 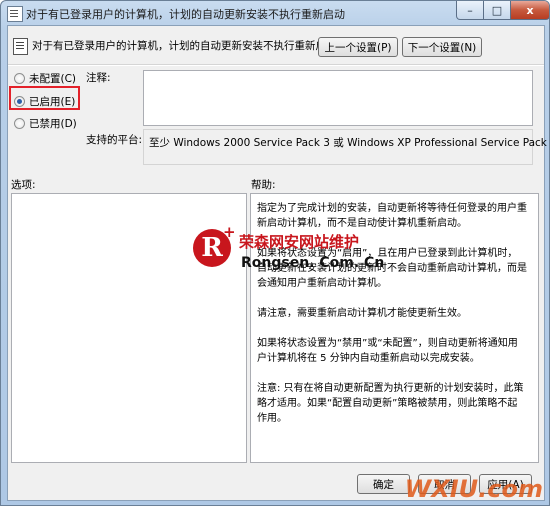 I want to click on policy-title: 对于有已登录用户的计算机，计划的自动更新安装不执行重新启动, so click(x=184, y=46).